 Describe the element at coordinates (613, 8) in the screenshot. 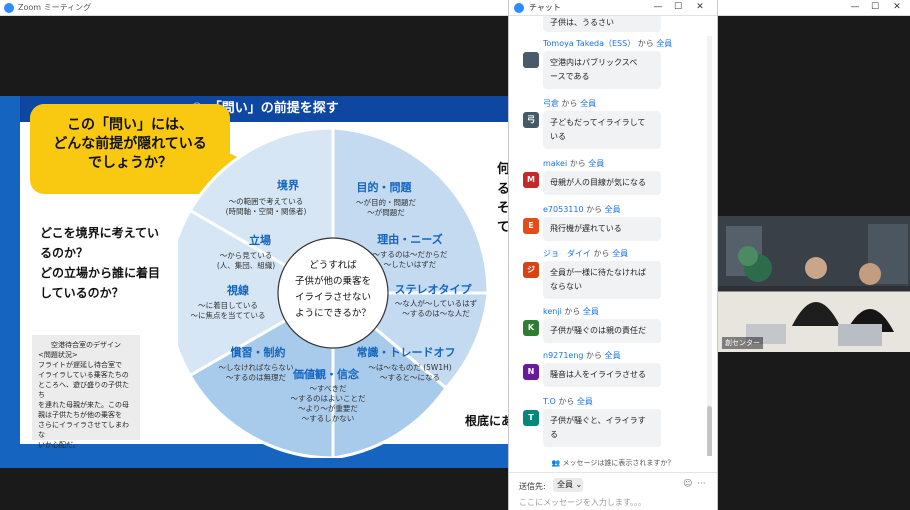

I see `chat-titlebar: チャット — ☐ ✕` at that location.